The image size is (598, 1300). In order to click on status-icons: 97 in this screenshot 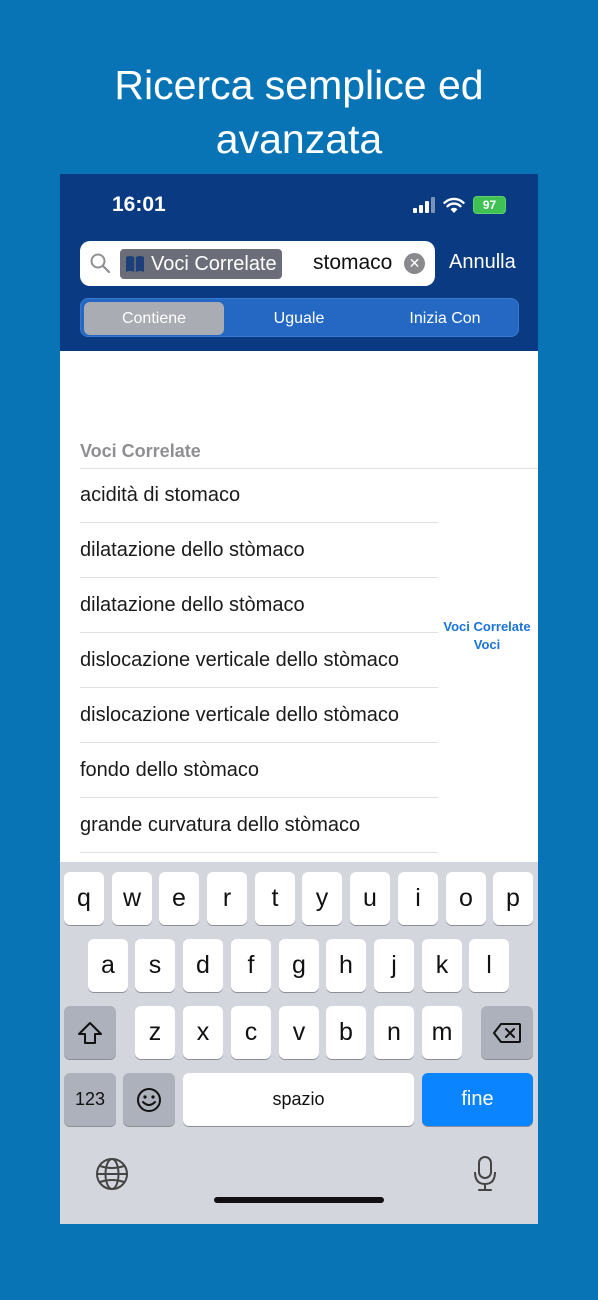, I will do `click(459, 205)`.